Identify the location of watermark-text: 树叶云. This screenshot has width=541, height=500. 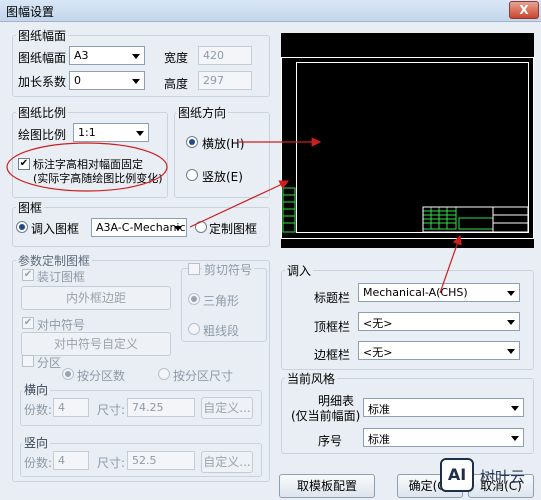
(503, 477).